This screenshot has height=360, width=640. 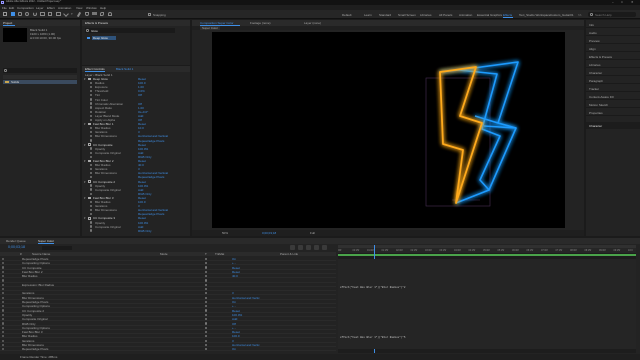 What do you see at coordinates (426, 15) in the screenshot?
I see `workspace-libraries: Libraries` at bounding box center [426, 15].